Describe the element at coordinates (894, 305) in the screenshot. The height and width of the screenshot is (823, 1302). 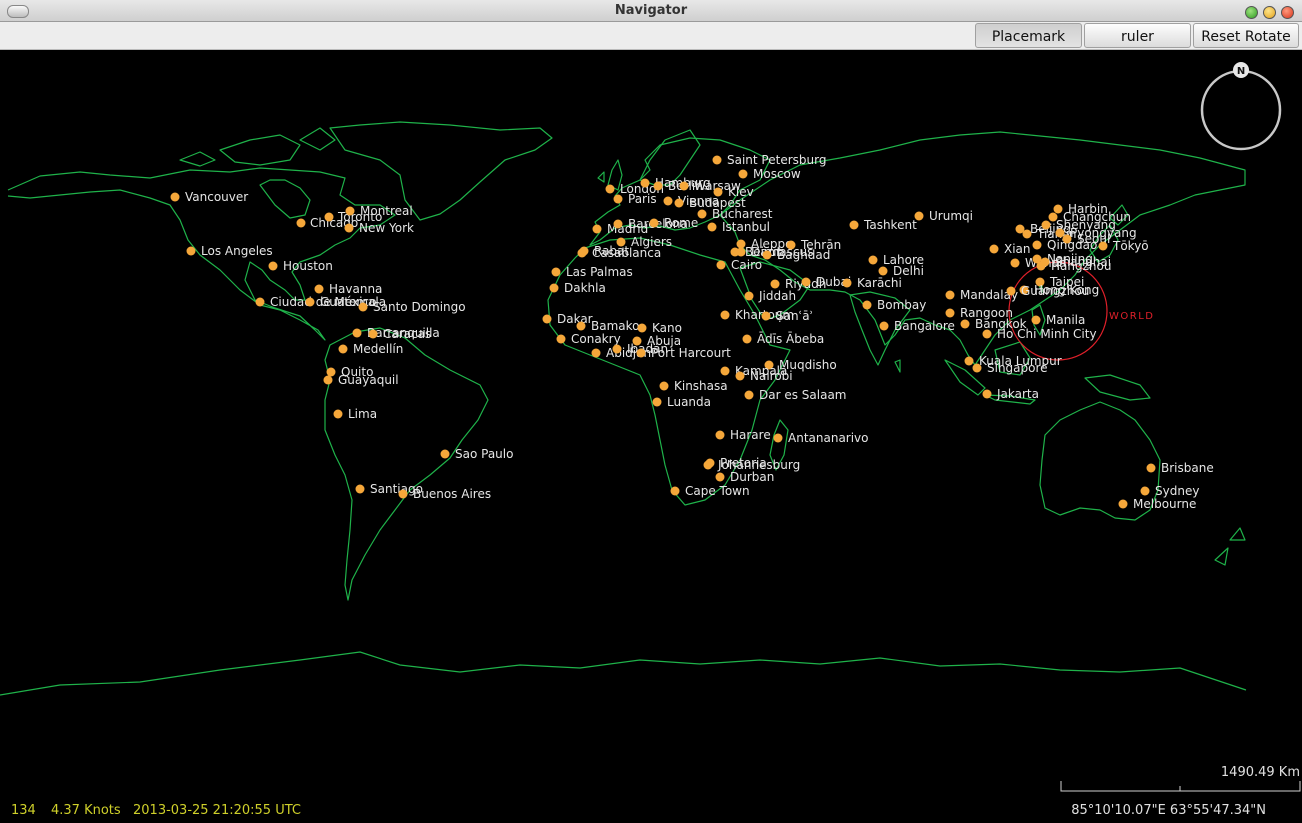
I see `city-placemark: Bombay` at that location.